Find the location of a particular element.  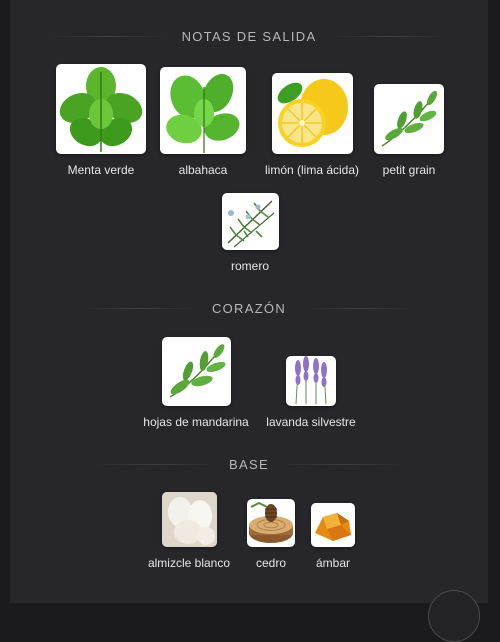

lemon-icon is located at coordinates (312, 113).